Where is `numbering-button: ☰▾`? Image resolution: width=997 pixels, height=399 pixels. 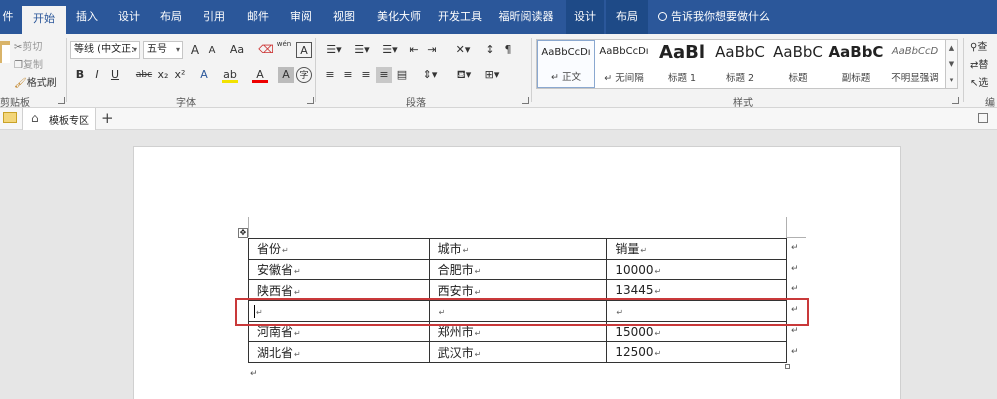 numbering-button: ☰▾ is located at coordinates (362, 50).